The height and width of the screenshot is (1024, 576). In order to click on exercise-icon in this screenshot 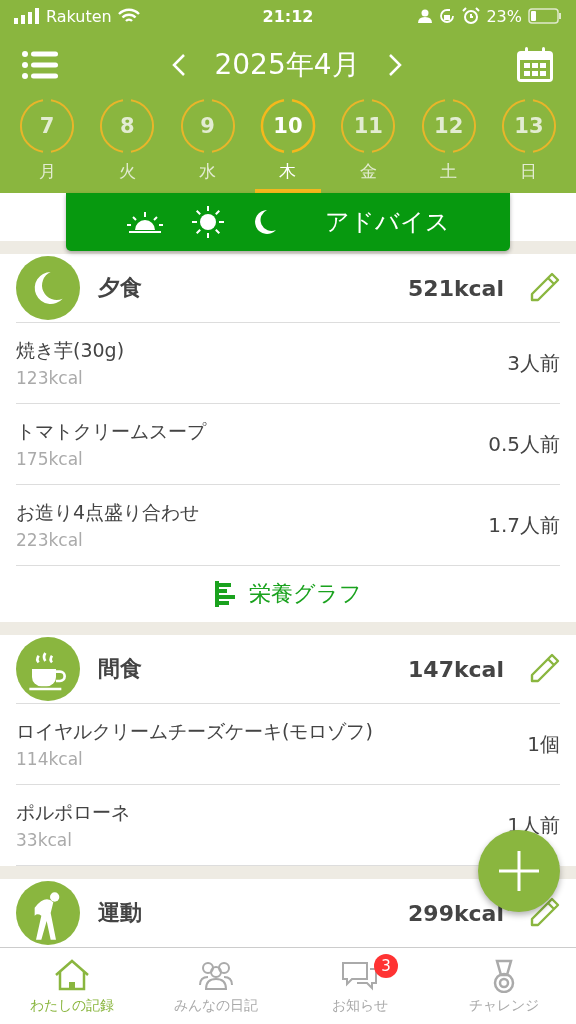, I will do `click(48, 913)`.